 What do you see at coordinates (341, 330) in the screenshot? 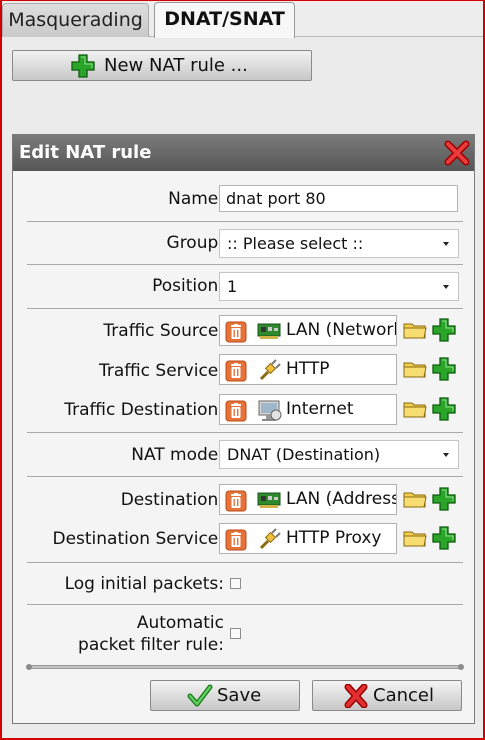
I see `traffic-source-value: LAN (Network)` at bounding box center [341, 330].